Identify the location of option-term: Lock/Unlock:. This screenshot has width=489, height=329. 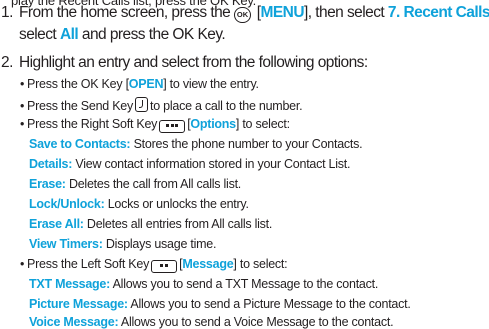
(67, 204).